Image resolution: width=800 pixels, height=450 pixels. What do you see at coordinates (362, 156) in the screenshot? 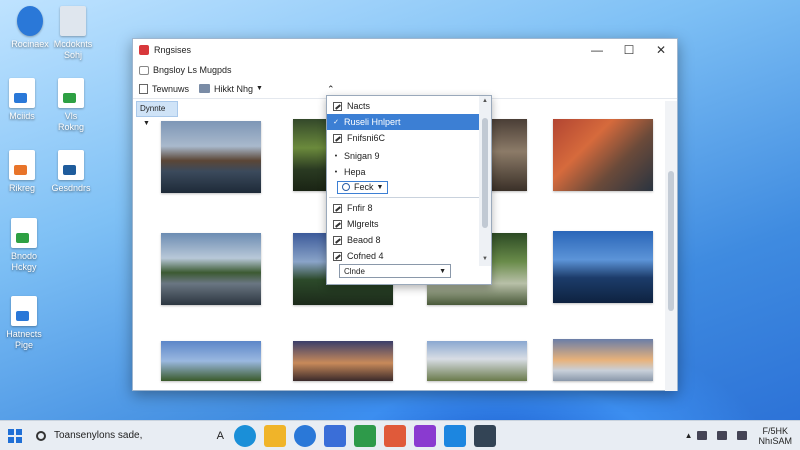
I see `dropdown-item-label: Snigan 9` at bounding box center [362, 156].